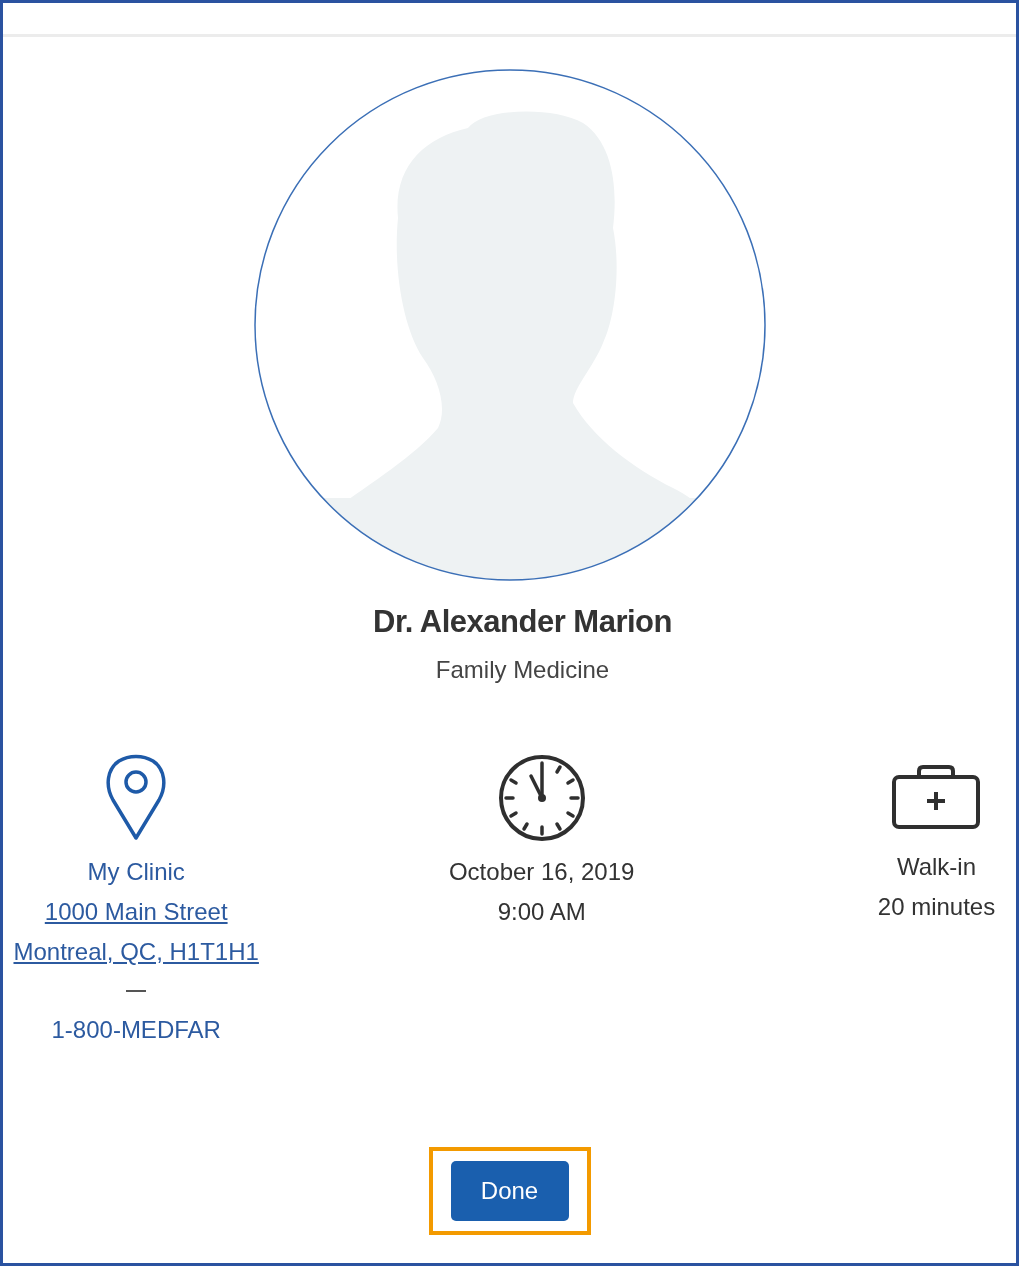 This screenshot has height=1266, width=1019. What do you see at coordinates (136, 952) in the screenshot?
I see `address-link: Montreal, QC, H1T1H1` at bounding box center [136, 952].